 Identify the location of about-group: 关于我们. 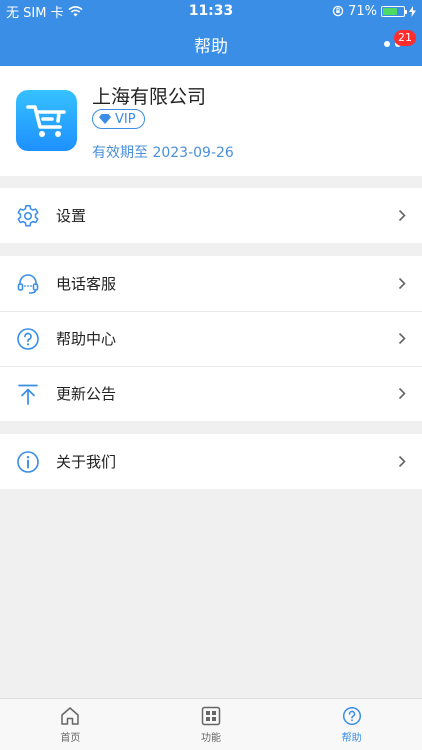
(211, 461).